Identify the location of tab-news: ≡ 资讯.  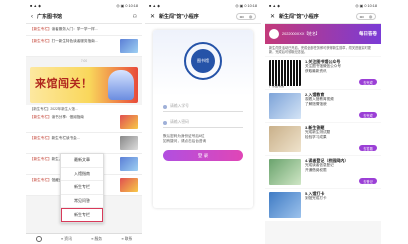
(66, 239).